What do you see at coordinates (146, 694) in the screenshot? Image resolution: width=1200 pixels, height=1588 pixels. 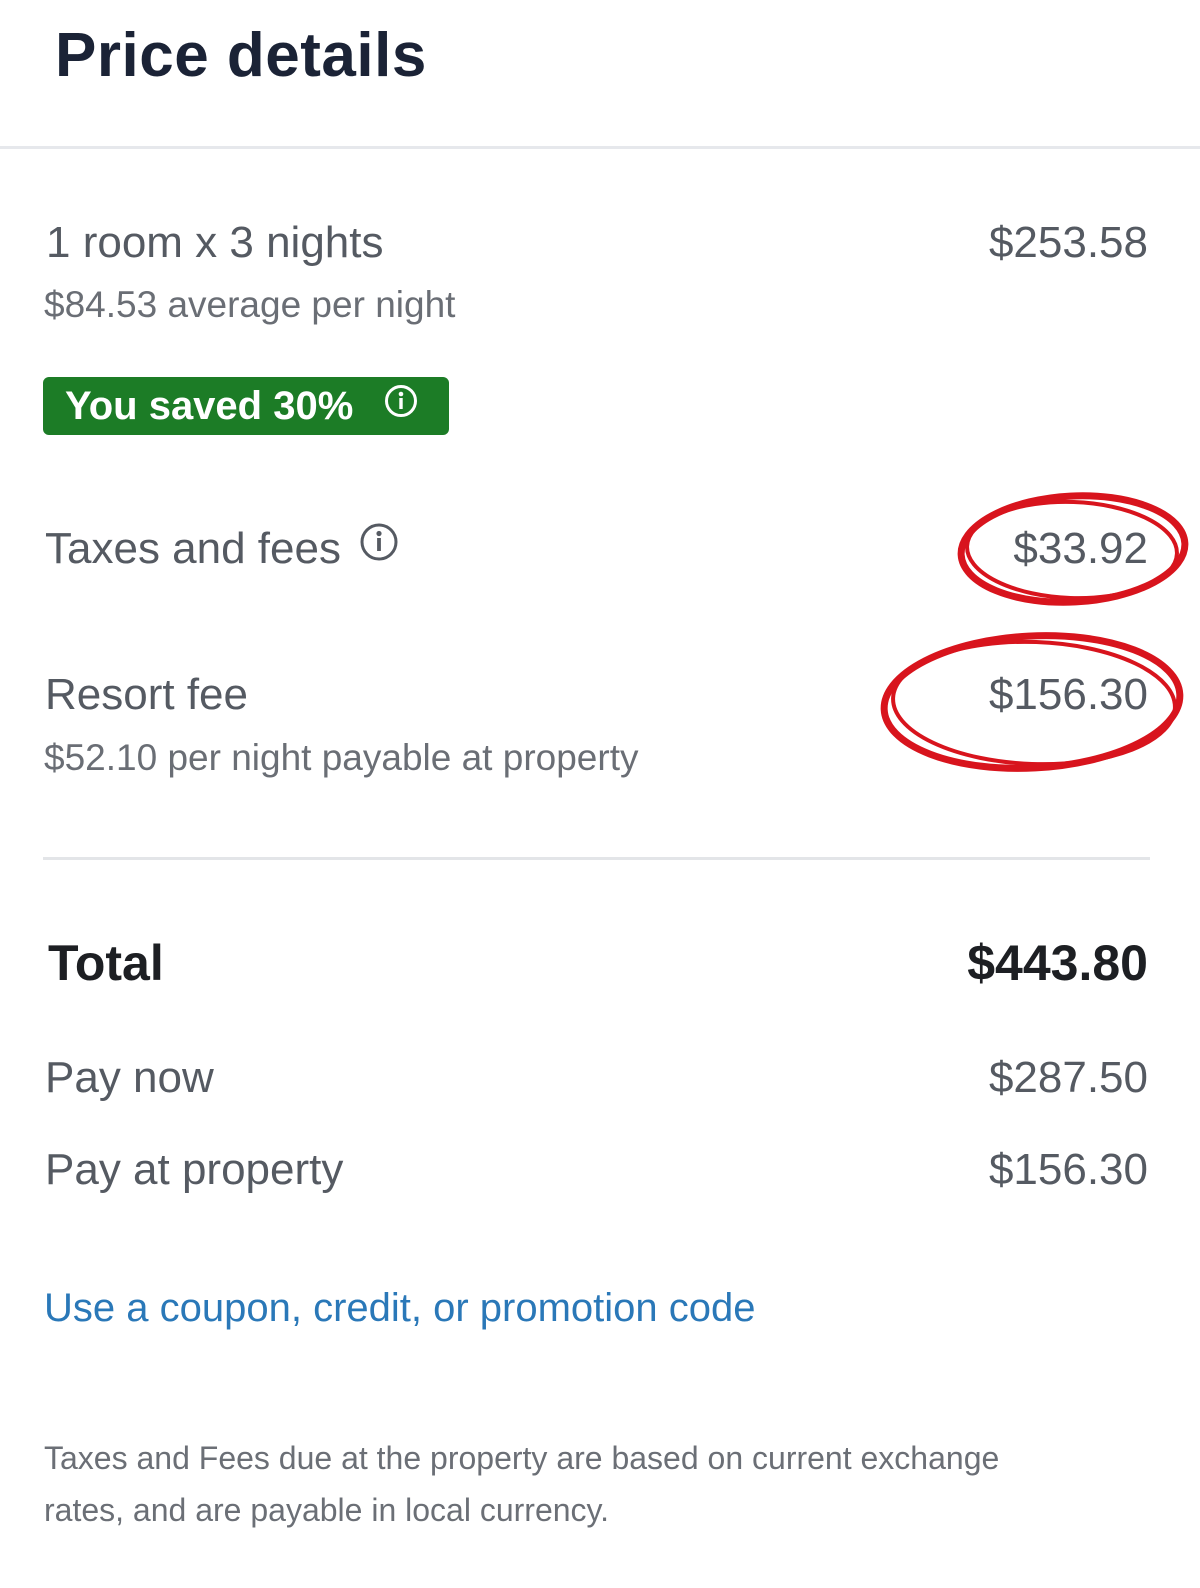 I see `resort-fee-label: Resort fee` at bounding box center [146, 694].